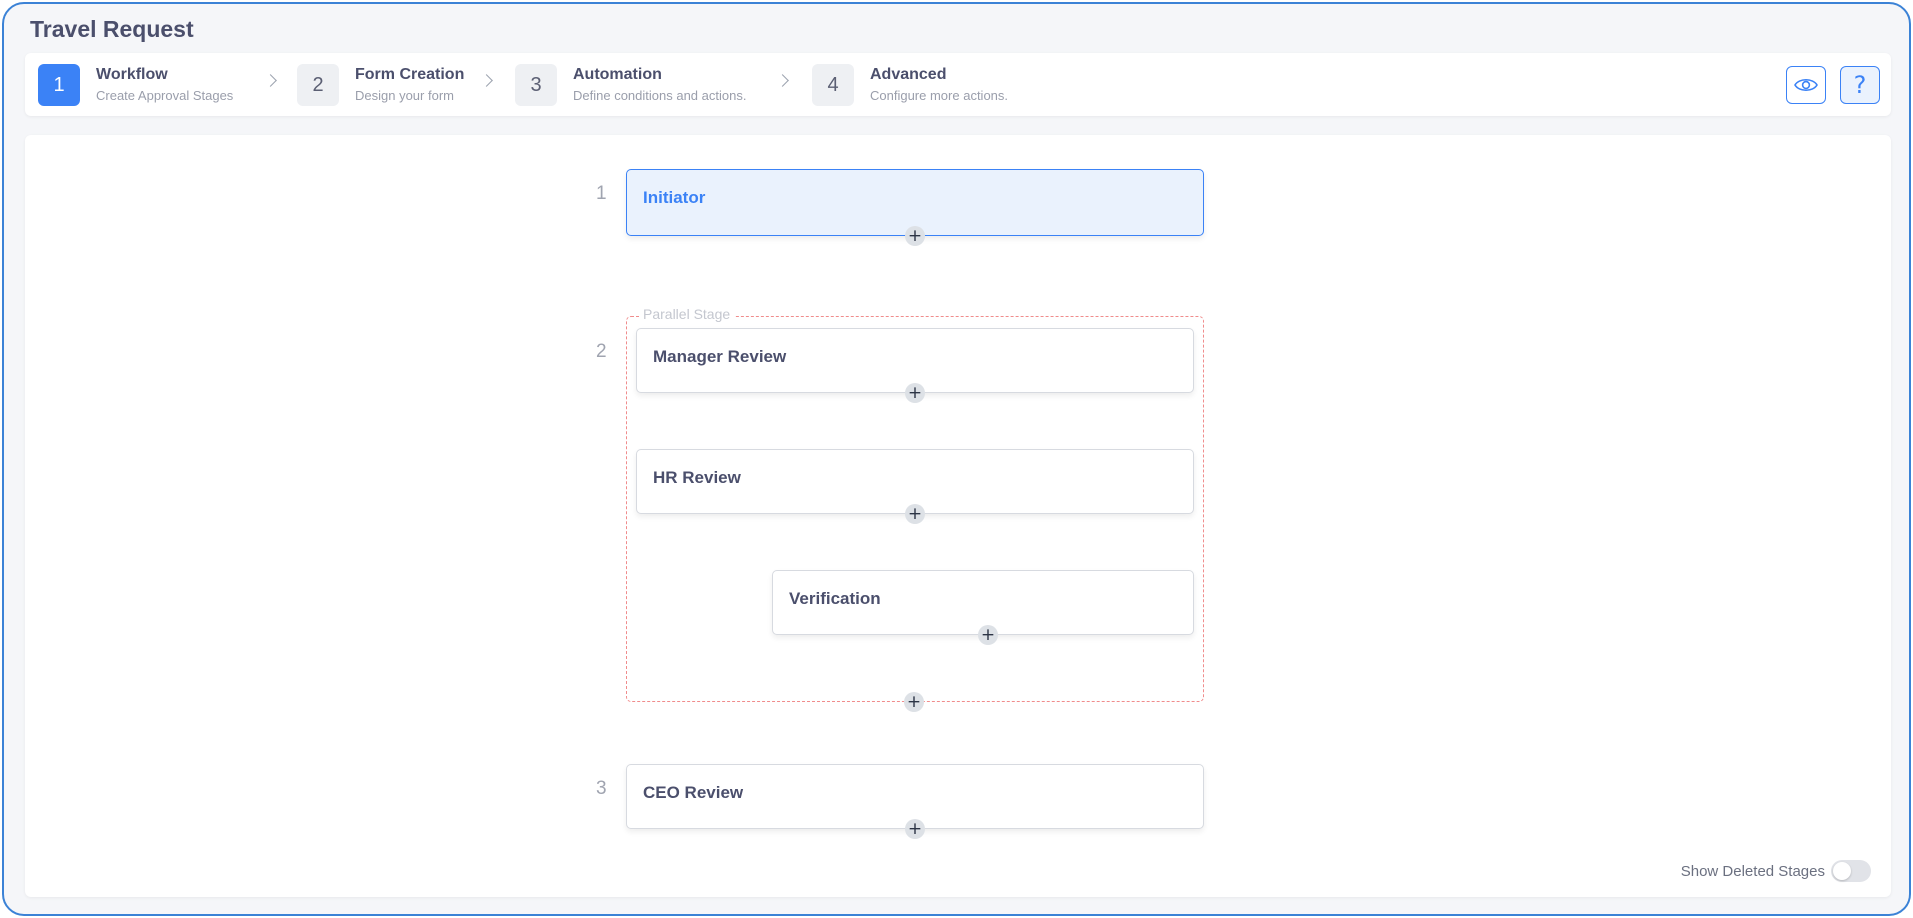  I want to click on stage-card-title: Verification, so click(835, 598).